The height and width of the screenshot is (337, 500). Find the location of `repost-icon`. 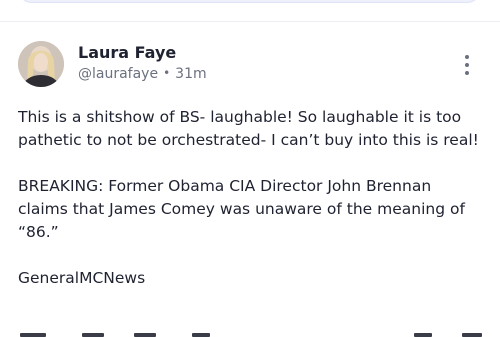

repost-icon is located at coordinates (93, 335).